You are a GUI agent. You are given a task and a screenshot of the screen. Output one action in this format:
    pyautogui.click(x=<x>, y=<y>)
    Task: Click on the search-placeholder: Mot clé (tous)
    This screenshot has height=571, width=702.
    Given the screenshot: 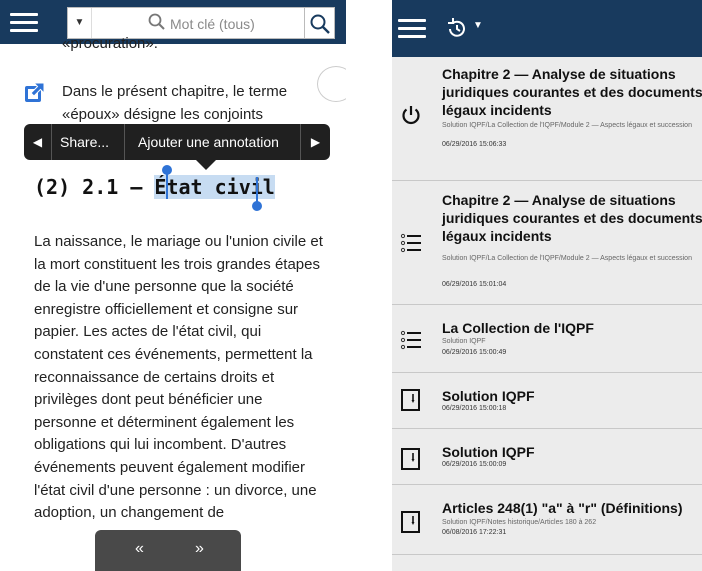 What is the action you would take?
    pyautogui.click(x=212, y=24)
    